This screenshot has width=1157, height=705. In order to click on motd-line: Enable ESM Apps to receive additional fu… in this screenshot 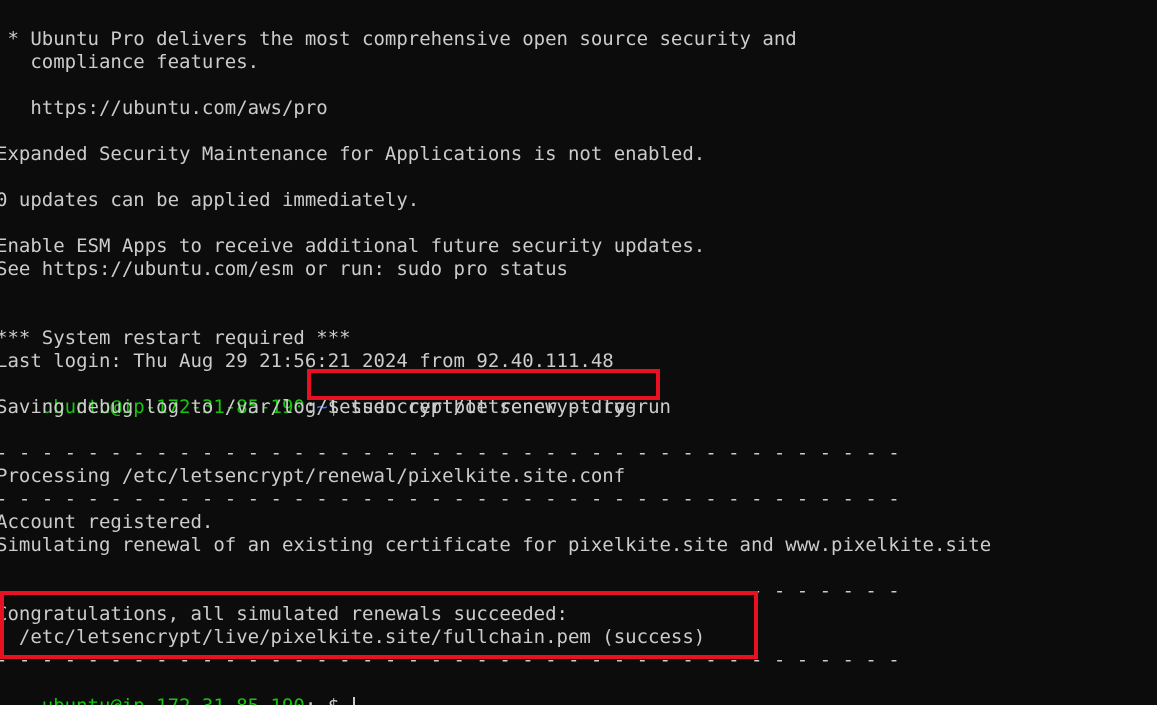, I will do `click(353, 246)`.